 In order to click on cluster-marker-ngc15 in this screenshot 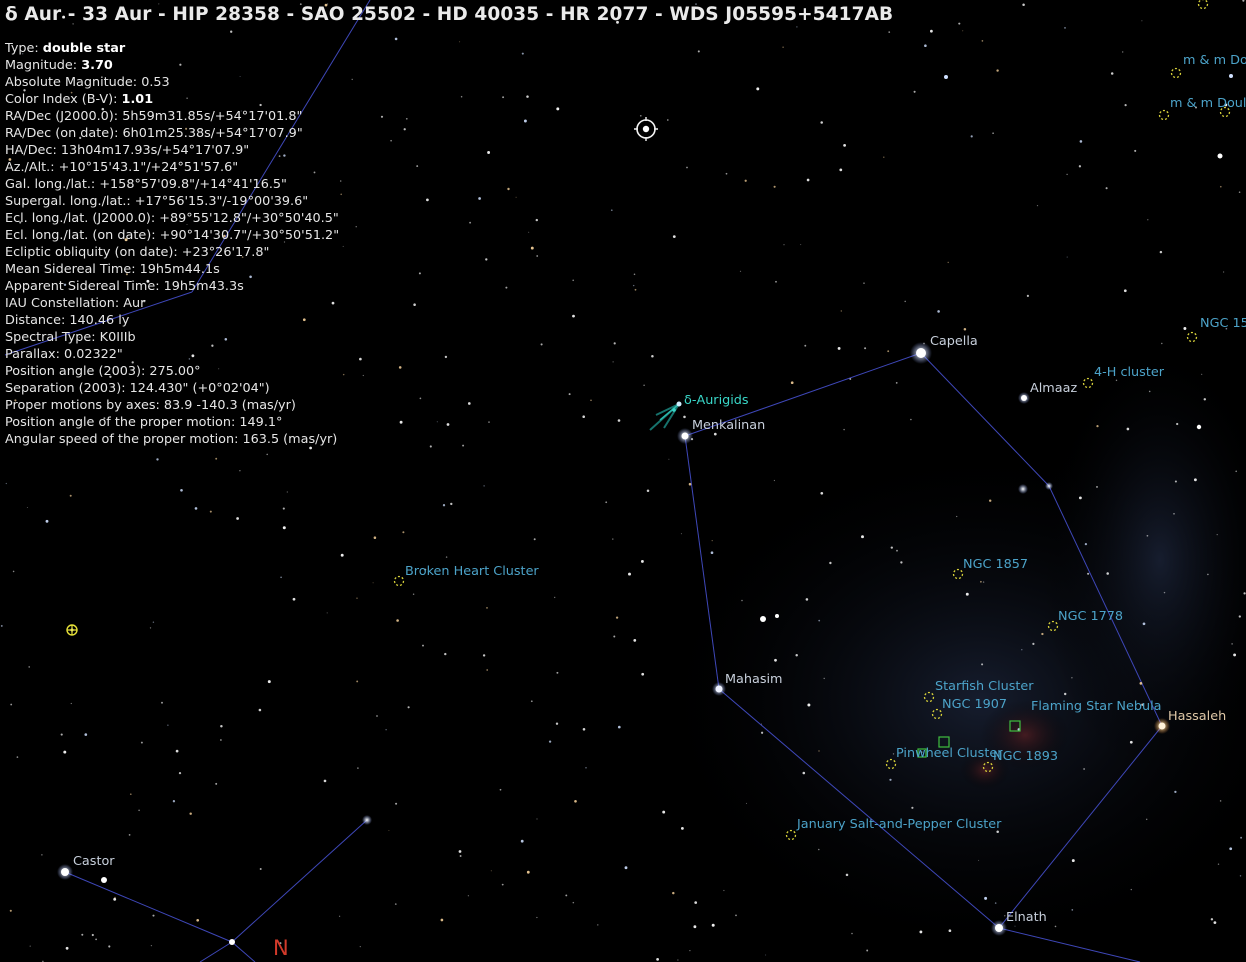, I will do `click(1192, 337)`.